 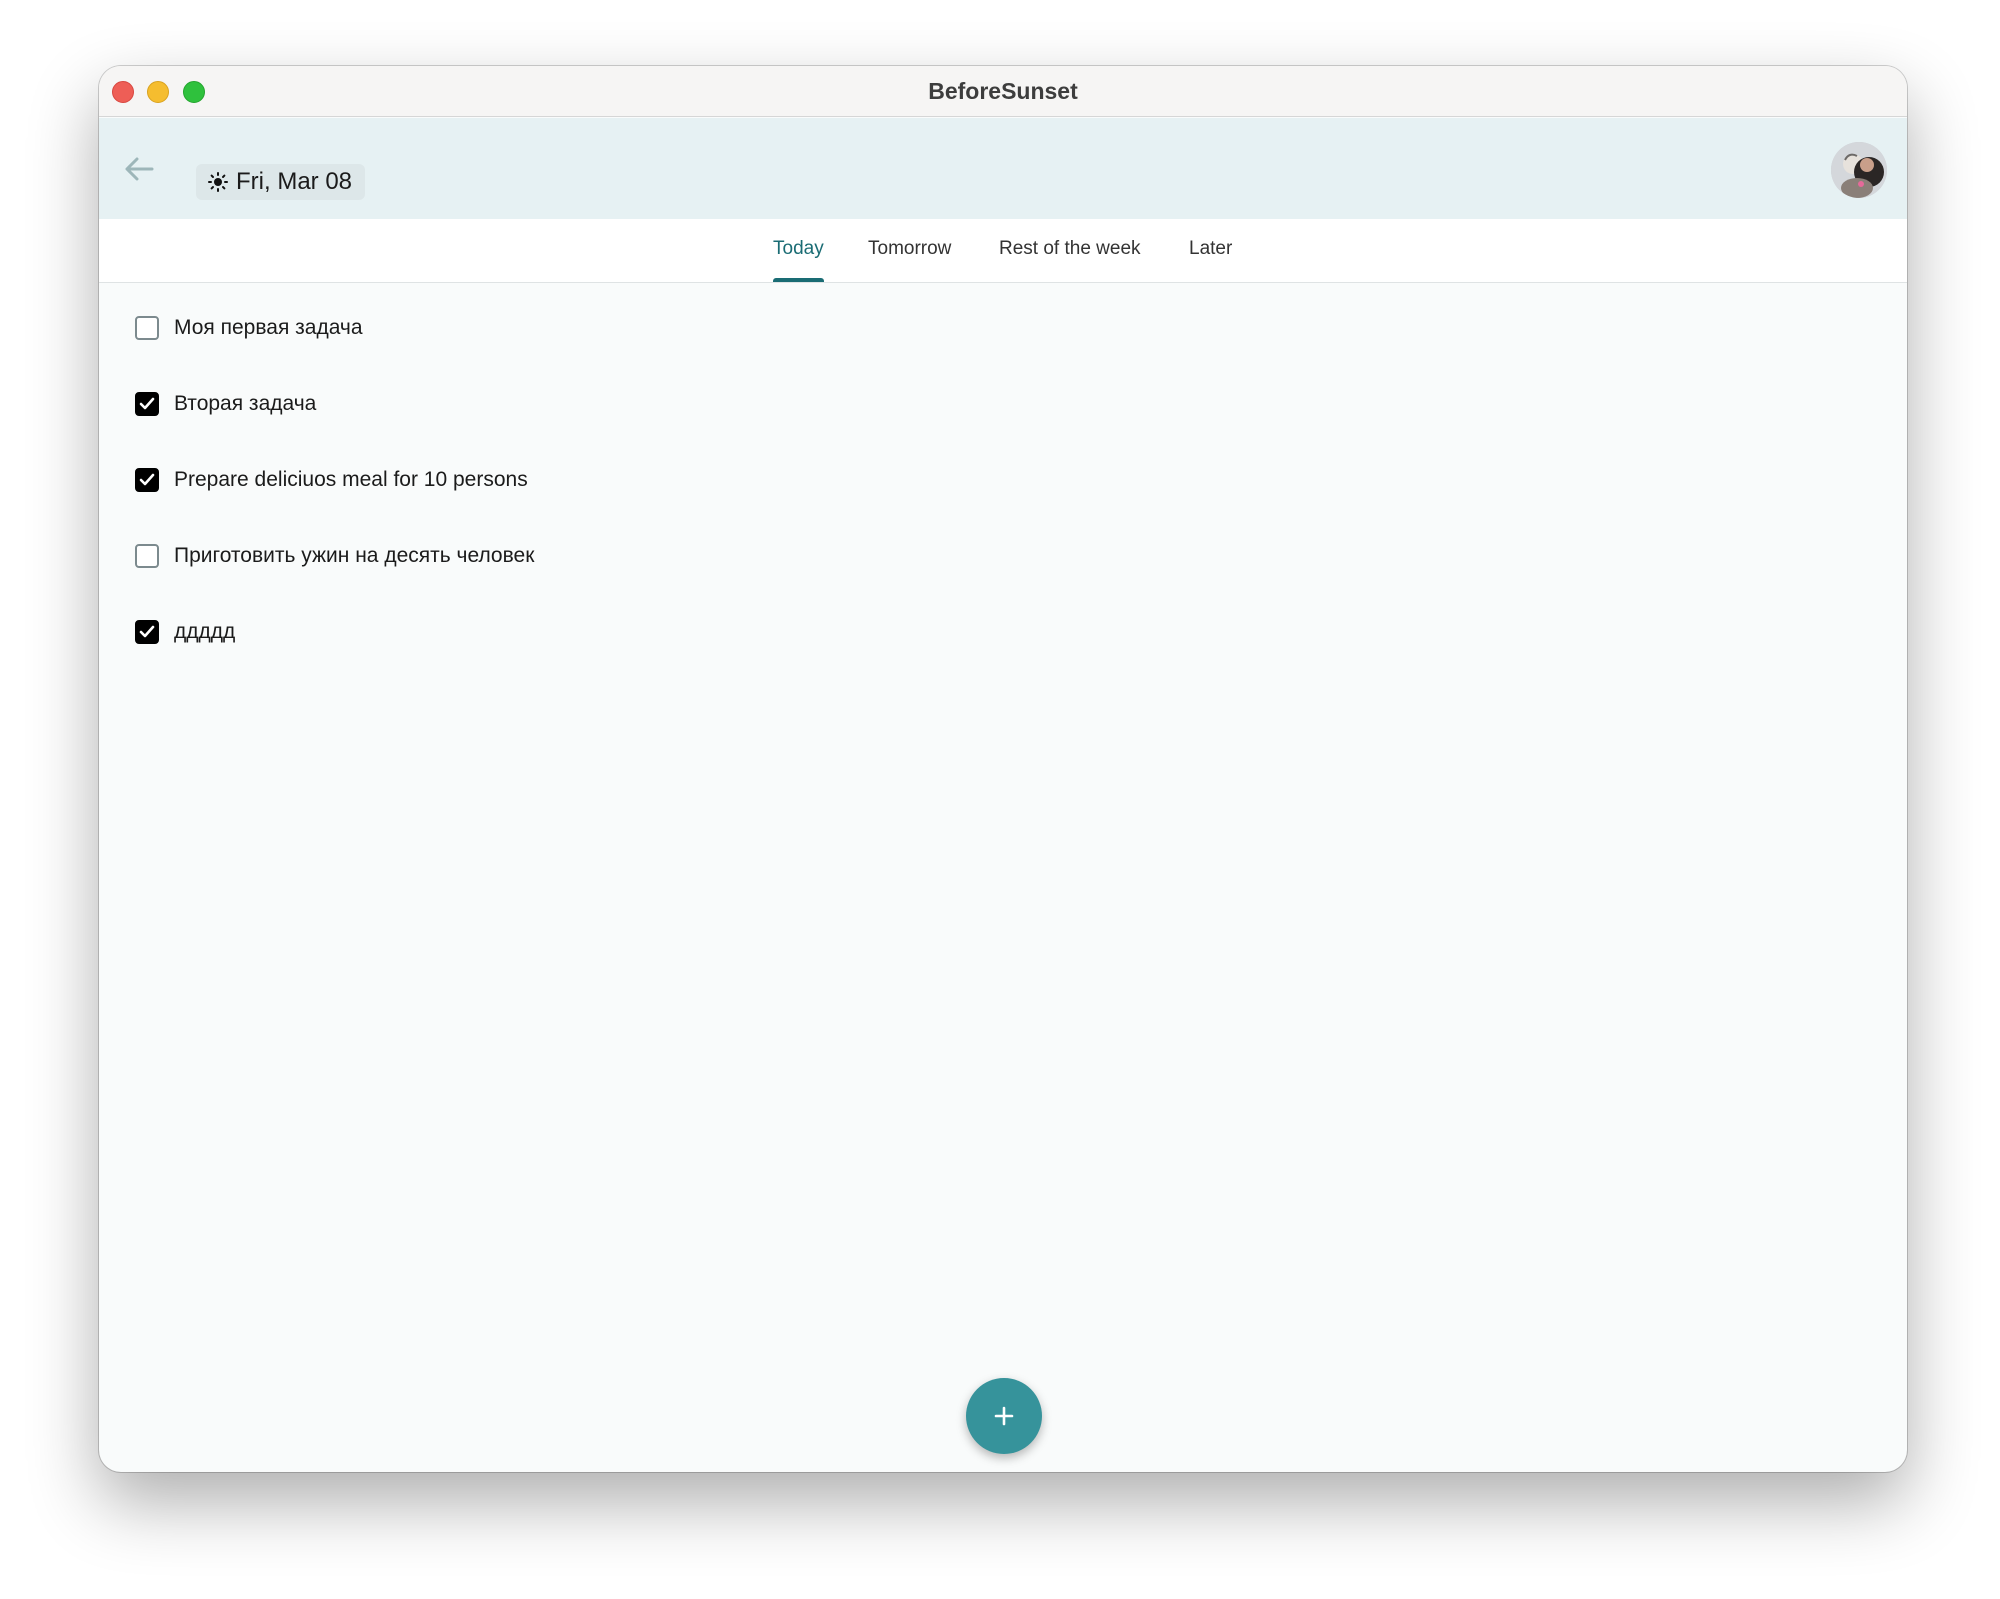 I want to click on avatar-image, so click(x=1859, y=170).